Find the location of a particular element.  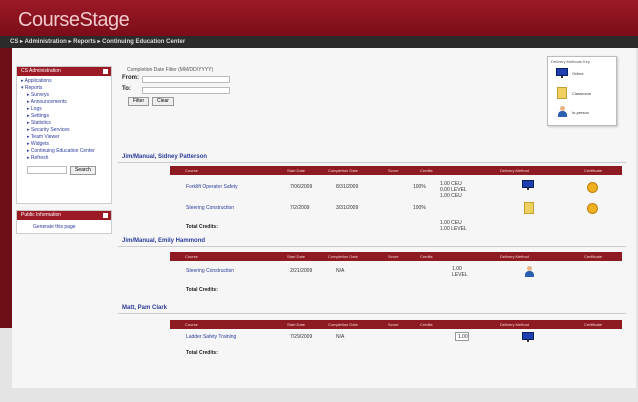

section-title: Matt, Pam Clark is located at coordinates (144, 308).